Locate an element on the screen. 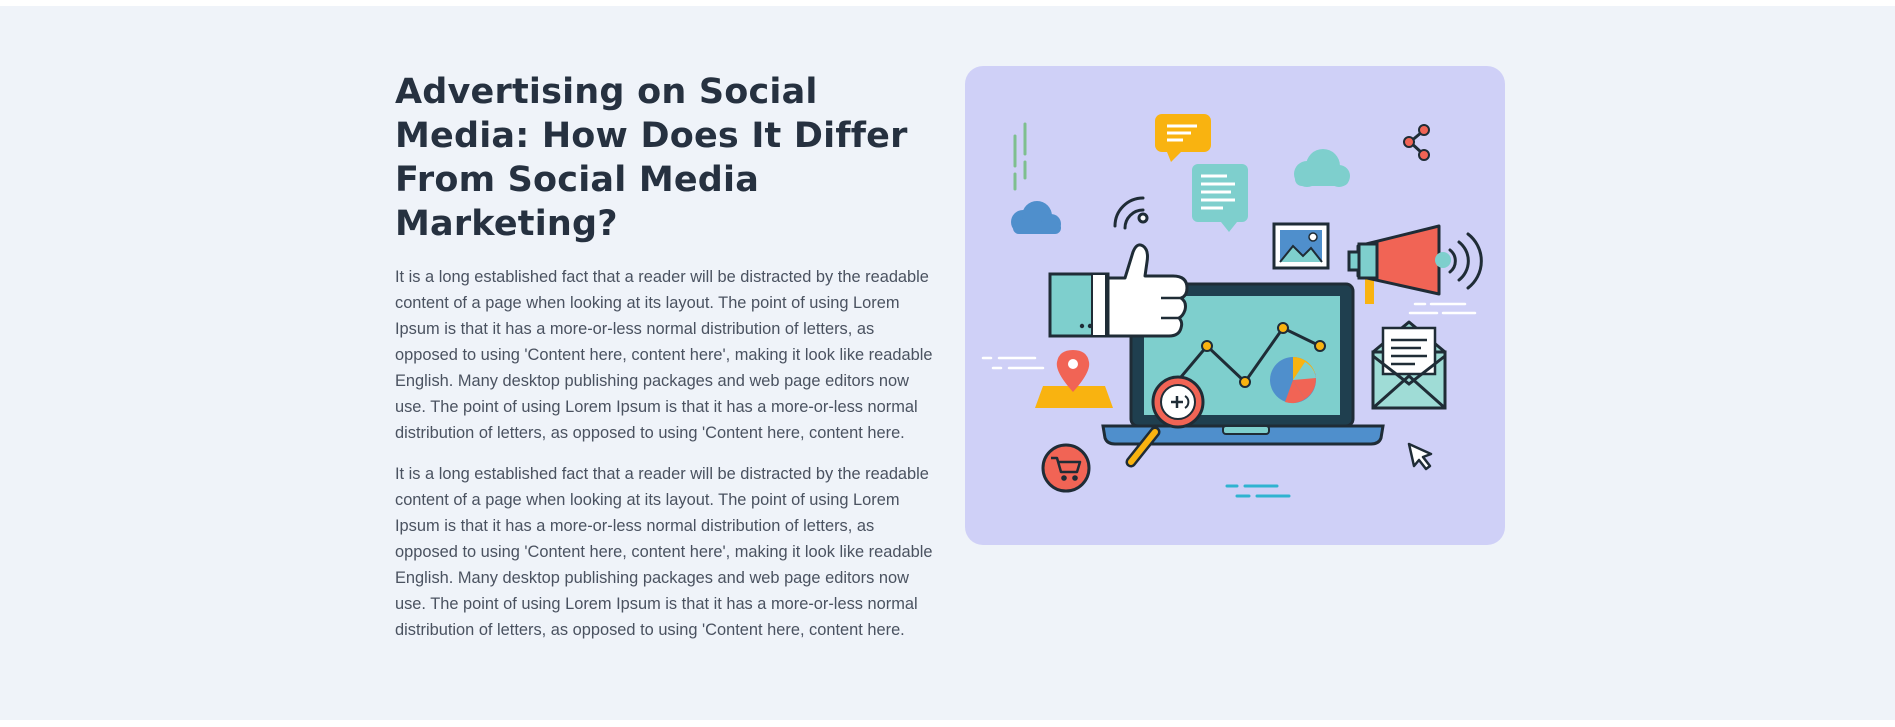 Image resolution: width=1895 pixels, height=727 pixels. megaphone-icon is located at coordinates (1415, 264).